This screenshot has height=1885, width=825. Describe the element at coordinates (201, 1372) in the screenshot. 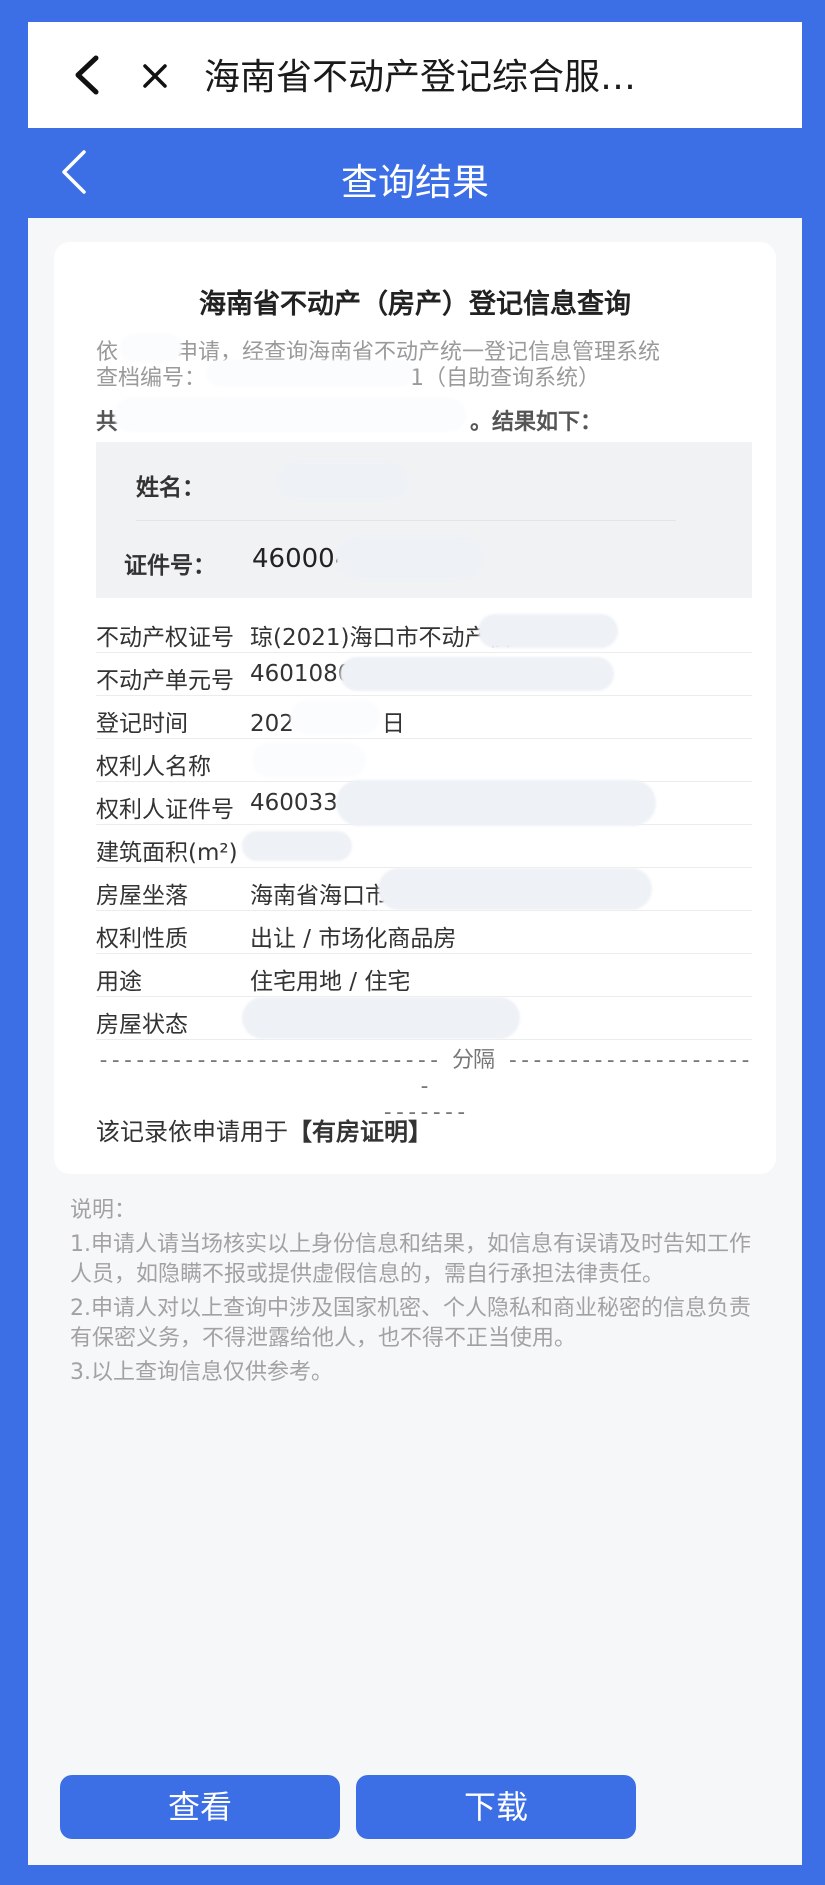

I see `note-item: 3.以上查询信息仅供参考。` at that location.